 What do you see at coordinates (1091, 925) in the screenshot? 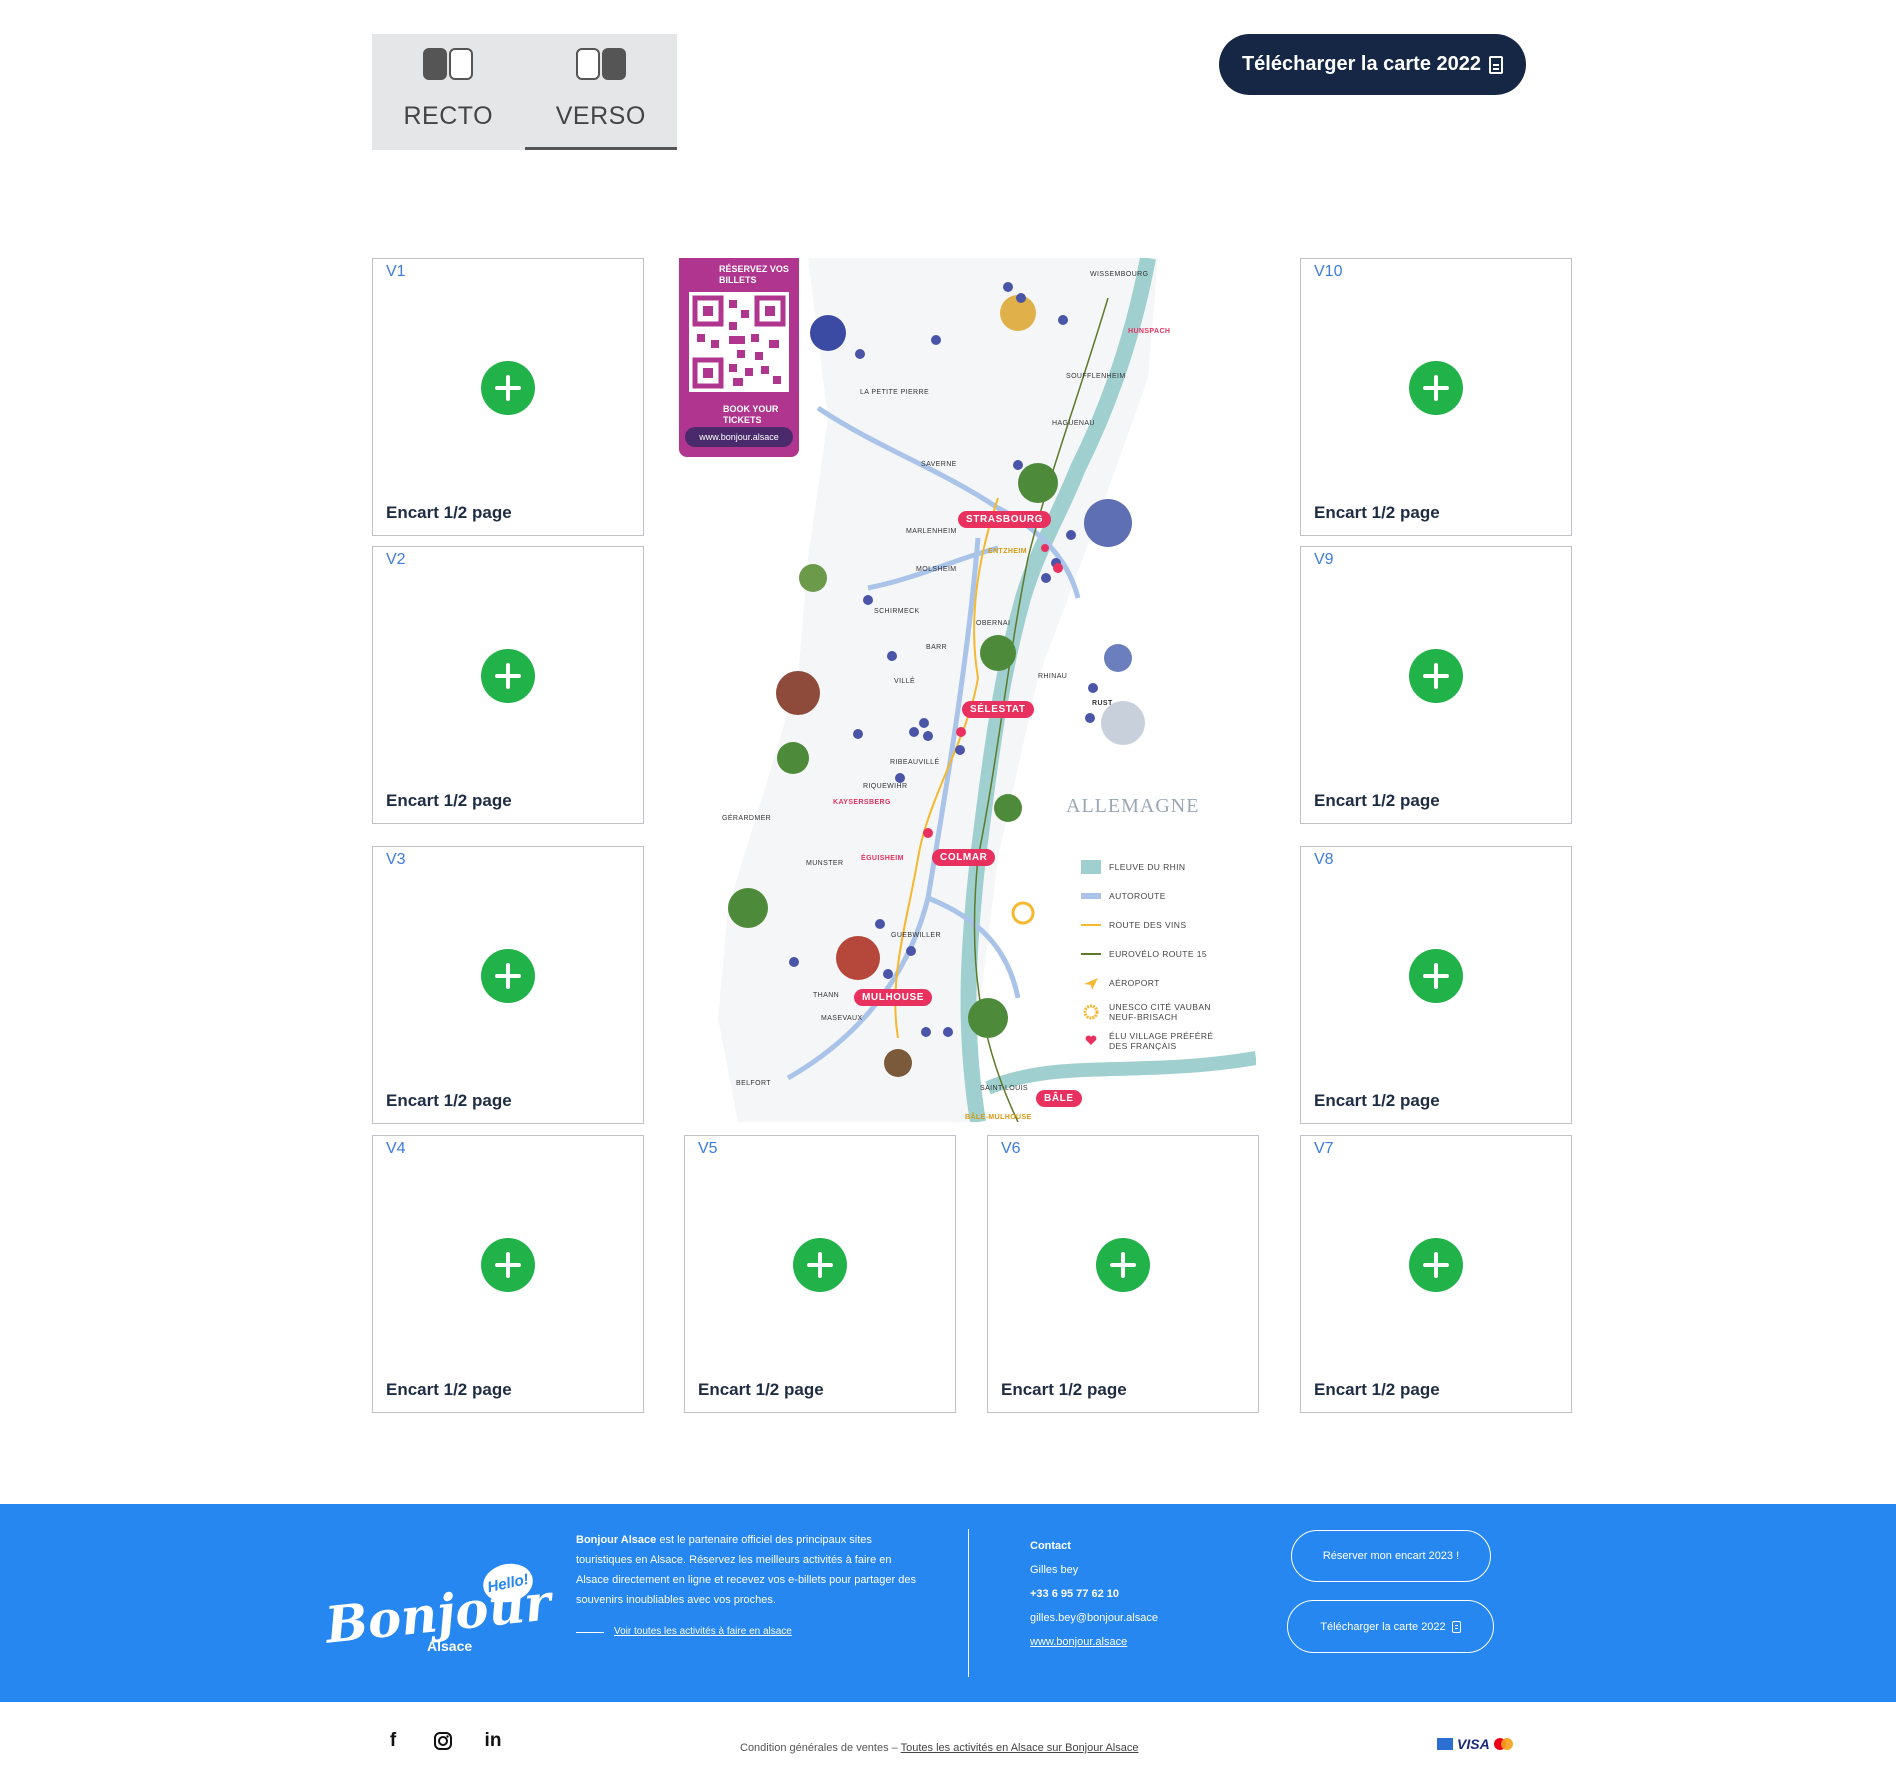
I see `wine-route-swatch-icon` at bounding box center [1091, 925].